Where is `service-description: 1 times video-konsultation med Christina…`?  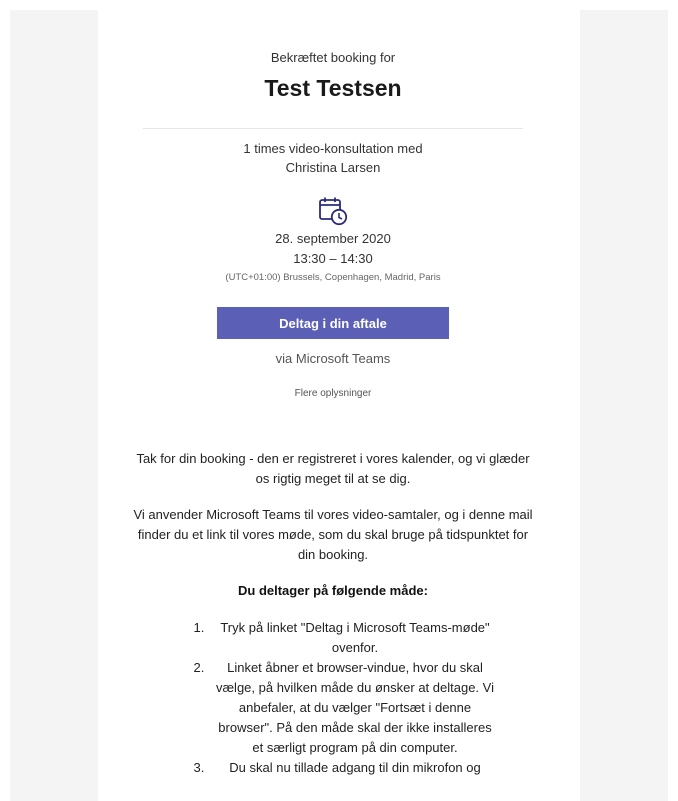 service-description: 1 times video-konsultation med Christina… is located at coordinates (333, 158).